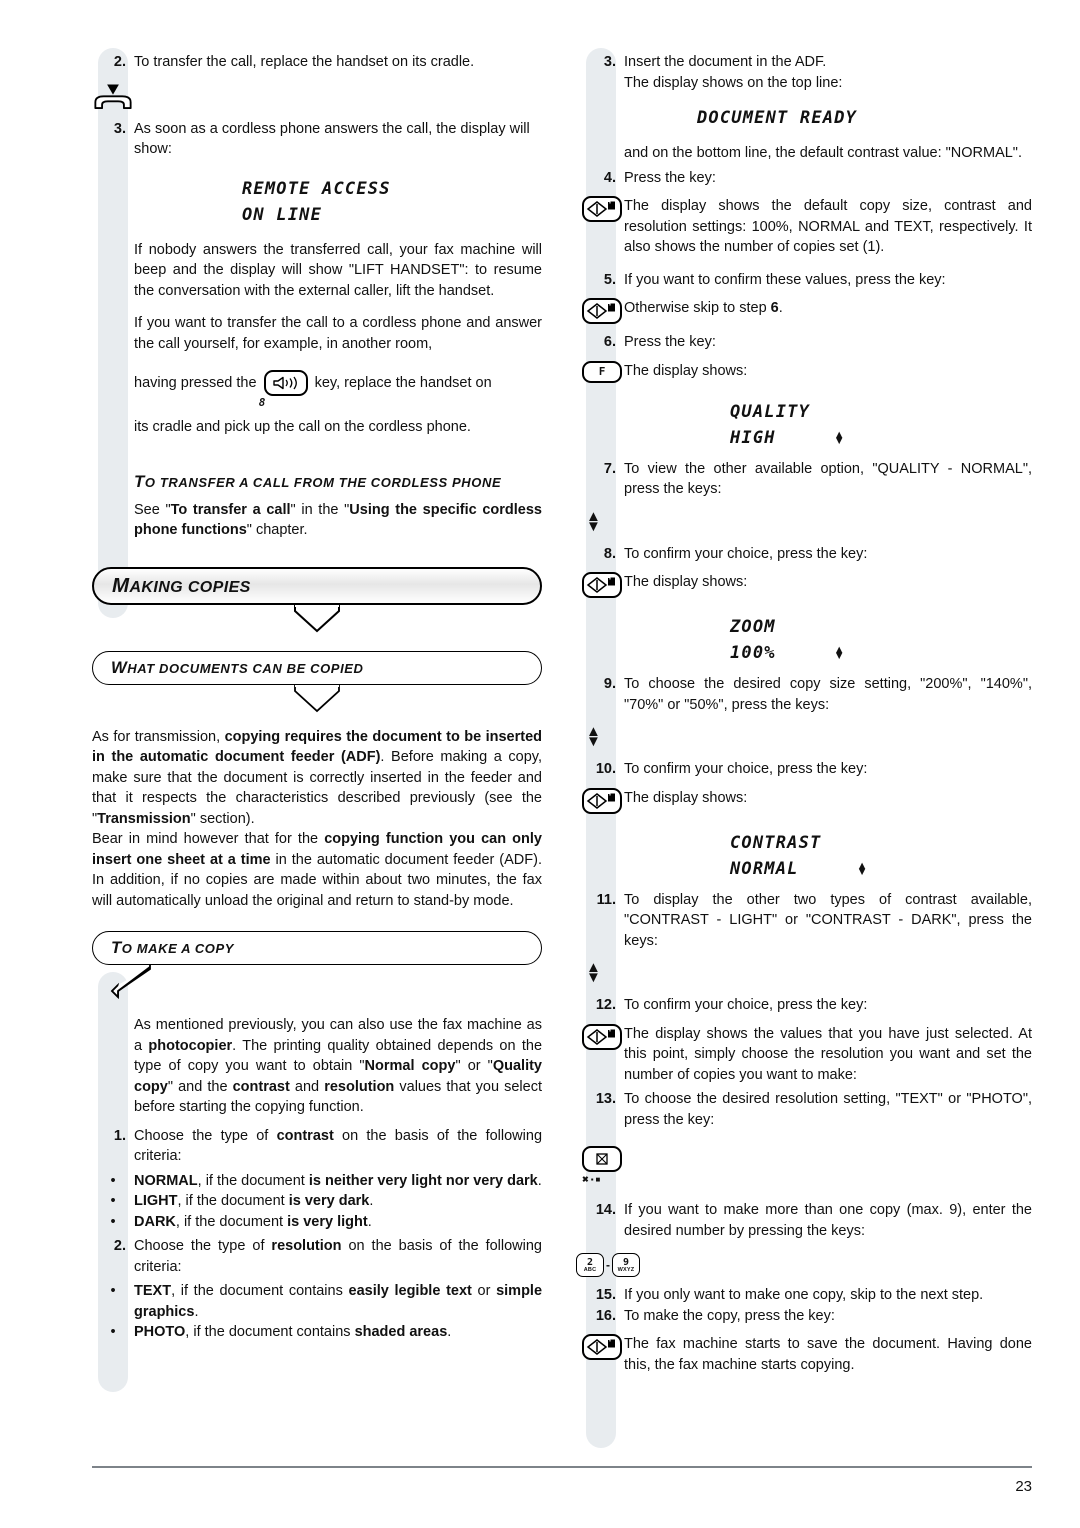 Image resolution: width=1080 pixels, height=1528 pixels. Describe the element at coordinates (807, 1316) in the screenshot. I see `right-step-16: 16. To make the copy, press the key:` at that location.